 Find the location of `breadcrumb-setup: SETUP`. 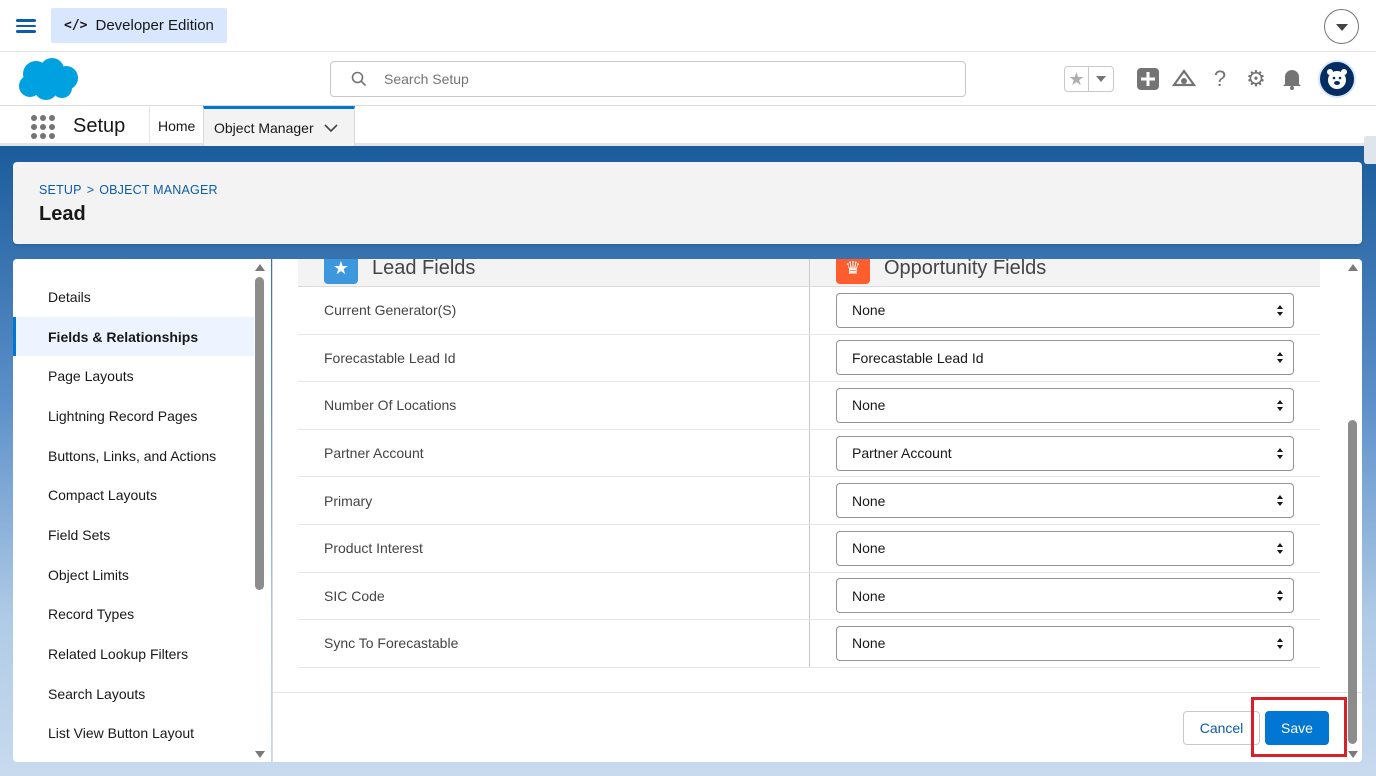

breadcrumb-setup: SETUP is located at coordinates (60, 190).